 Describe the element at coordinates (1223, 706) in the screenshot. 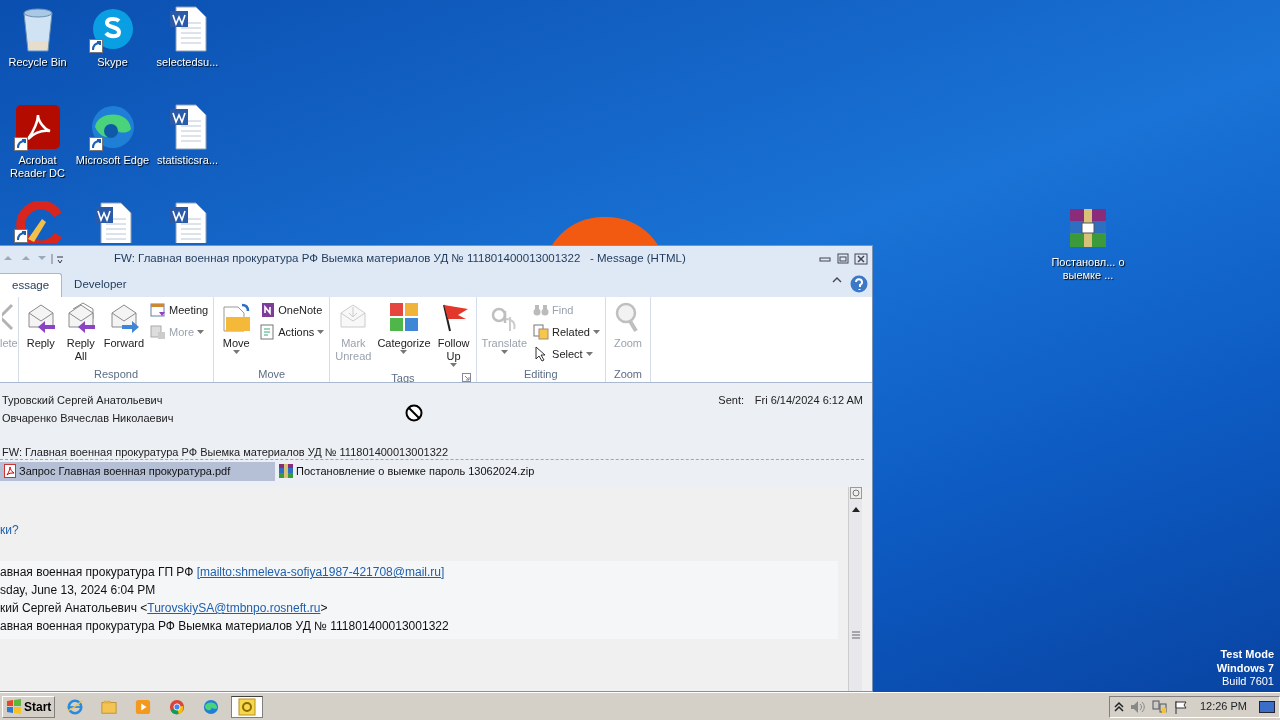

I see `clock: 12:26 PM` at that location.